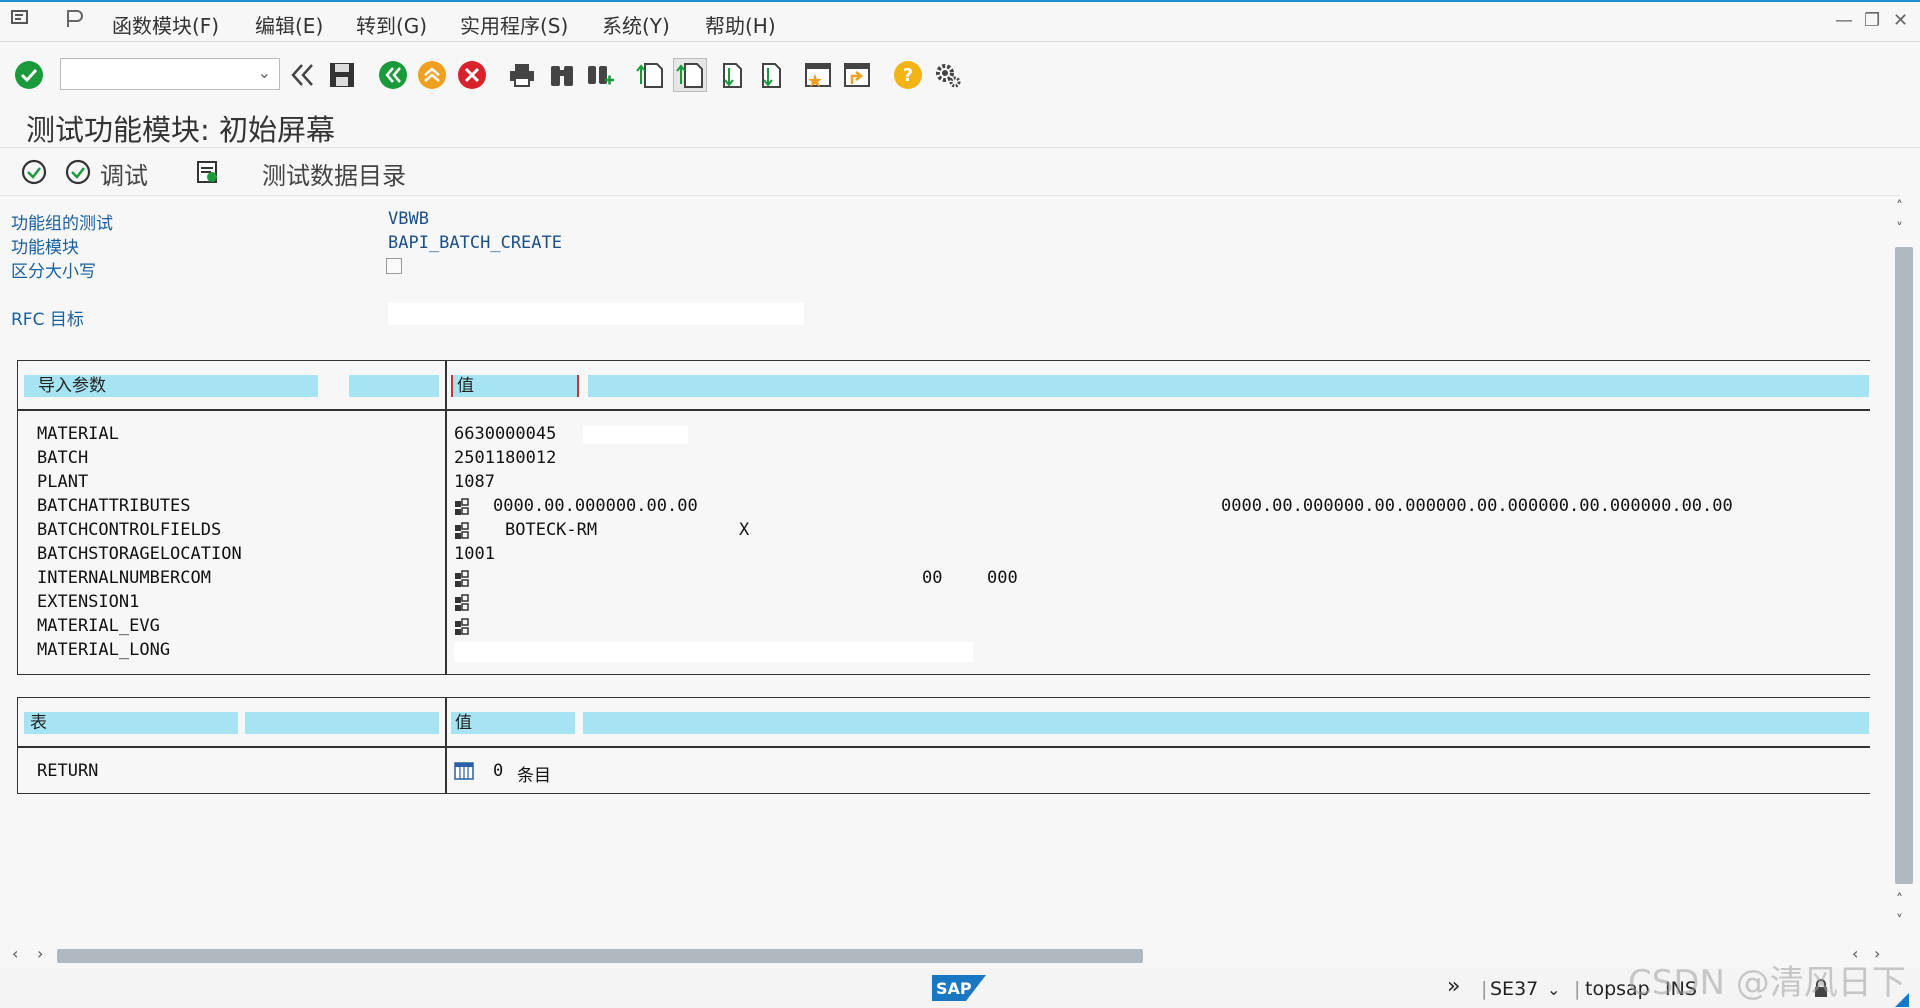 Image resolution: width=1920 pixels, height=1008 pixels. Describe the element at coordinates (1872, 20) in the screenshot. I see `restore-icon: ❐` at that location.